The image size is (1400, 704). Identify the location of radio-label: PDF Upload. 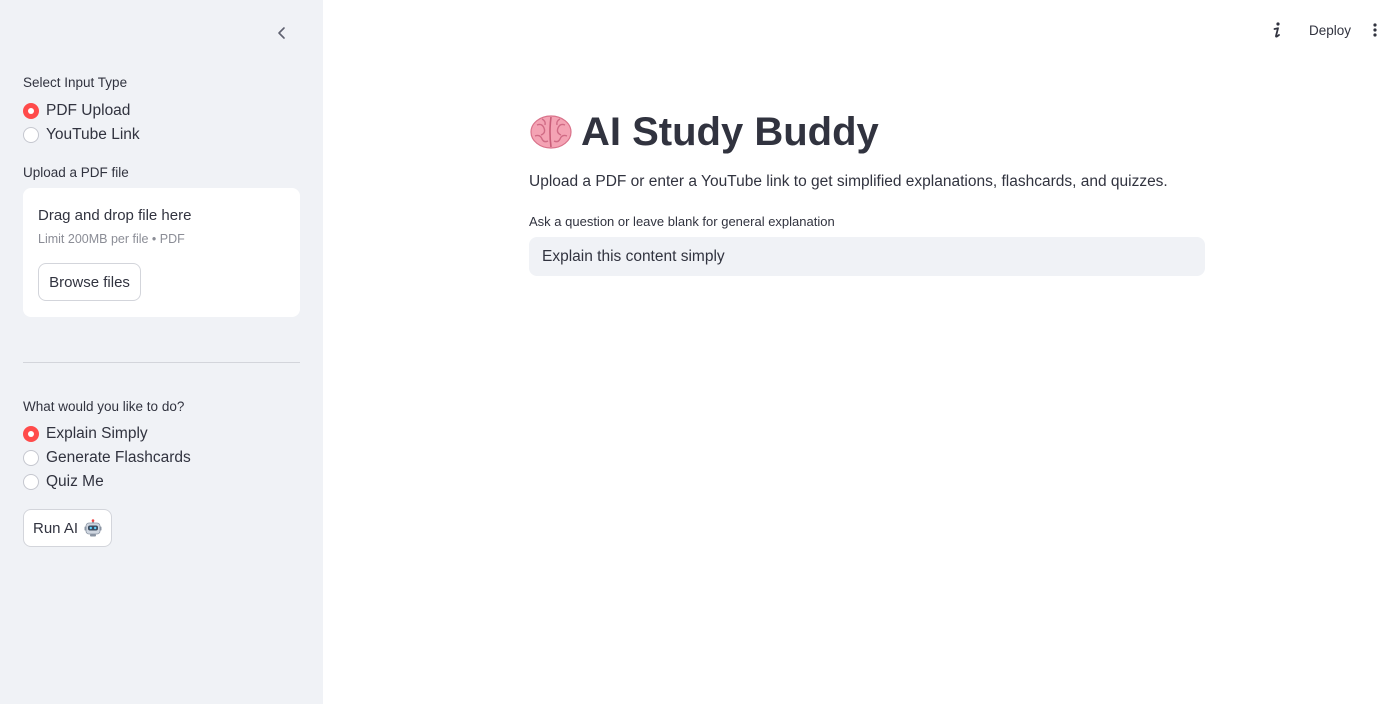
(88, 110).